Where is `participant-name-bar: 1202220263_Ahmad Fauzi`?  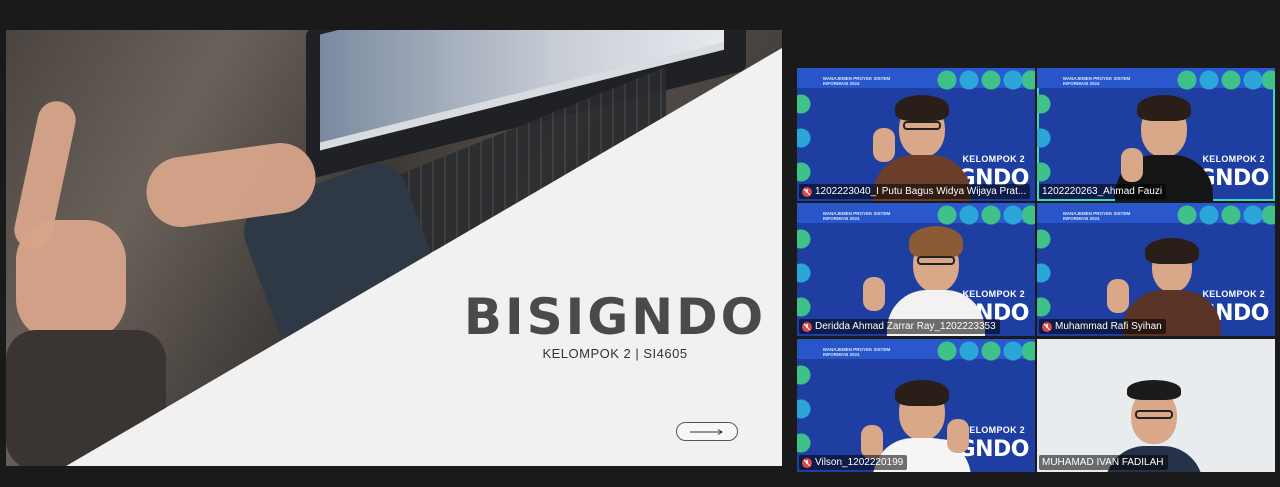 participant-name-bar: 1202220263_Ahmad Fauzi is located at coordinates (1103, 191).